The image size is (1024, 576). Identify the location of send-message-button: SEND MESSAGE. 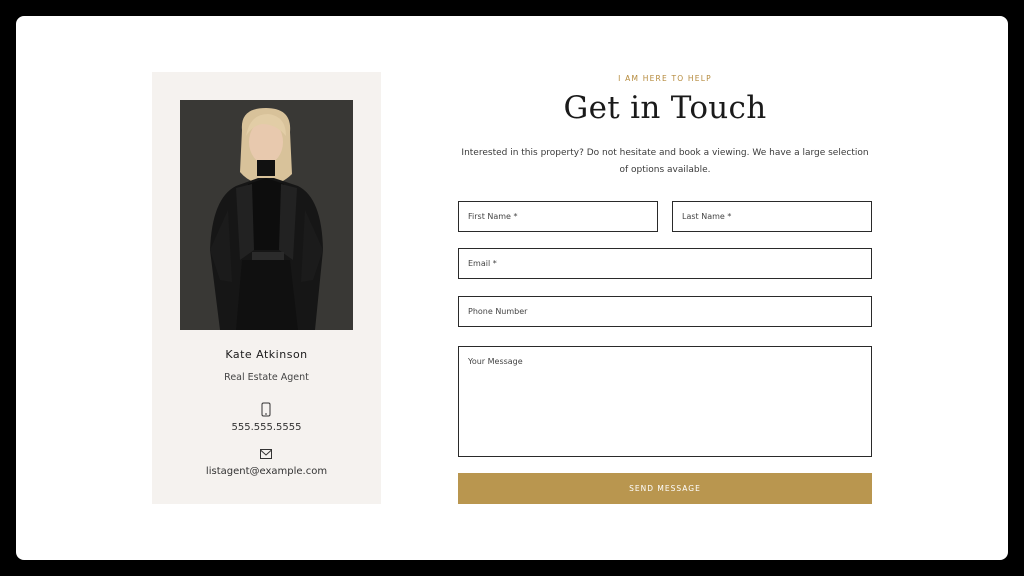
(665, 488).